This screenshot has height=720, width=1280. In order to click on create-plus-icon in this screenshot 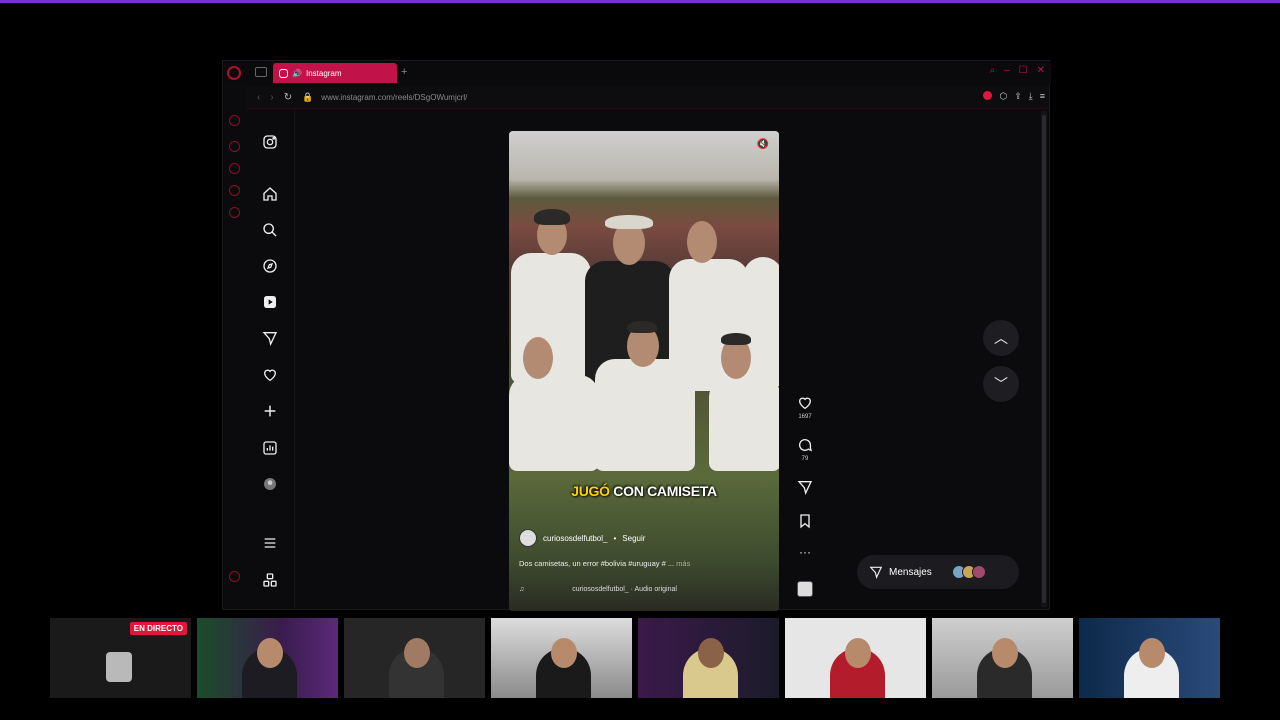, I will do `click(270, 411)`.